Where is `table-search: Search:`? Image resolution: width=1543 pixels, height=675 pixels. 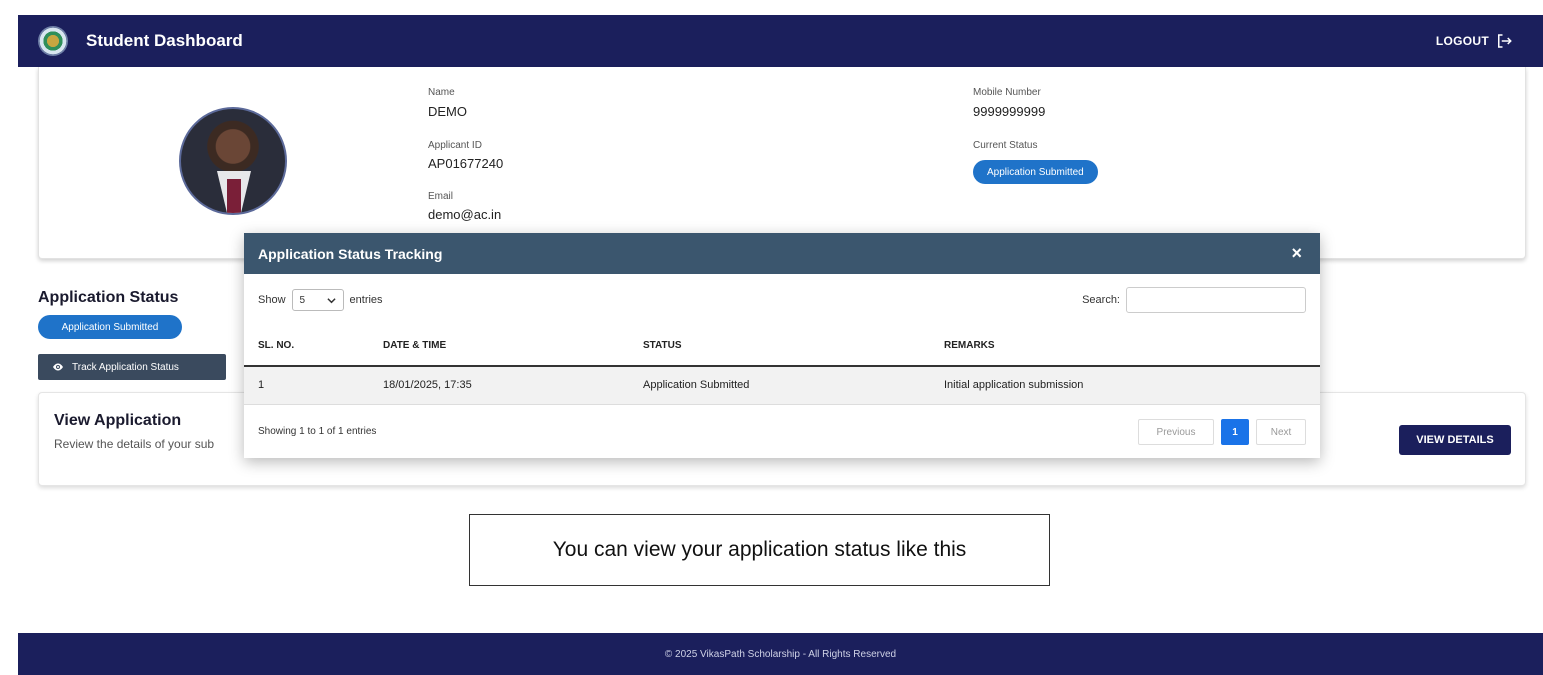 table-search: Search: is located at coordinates (1194, 300).